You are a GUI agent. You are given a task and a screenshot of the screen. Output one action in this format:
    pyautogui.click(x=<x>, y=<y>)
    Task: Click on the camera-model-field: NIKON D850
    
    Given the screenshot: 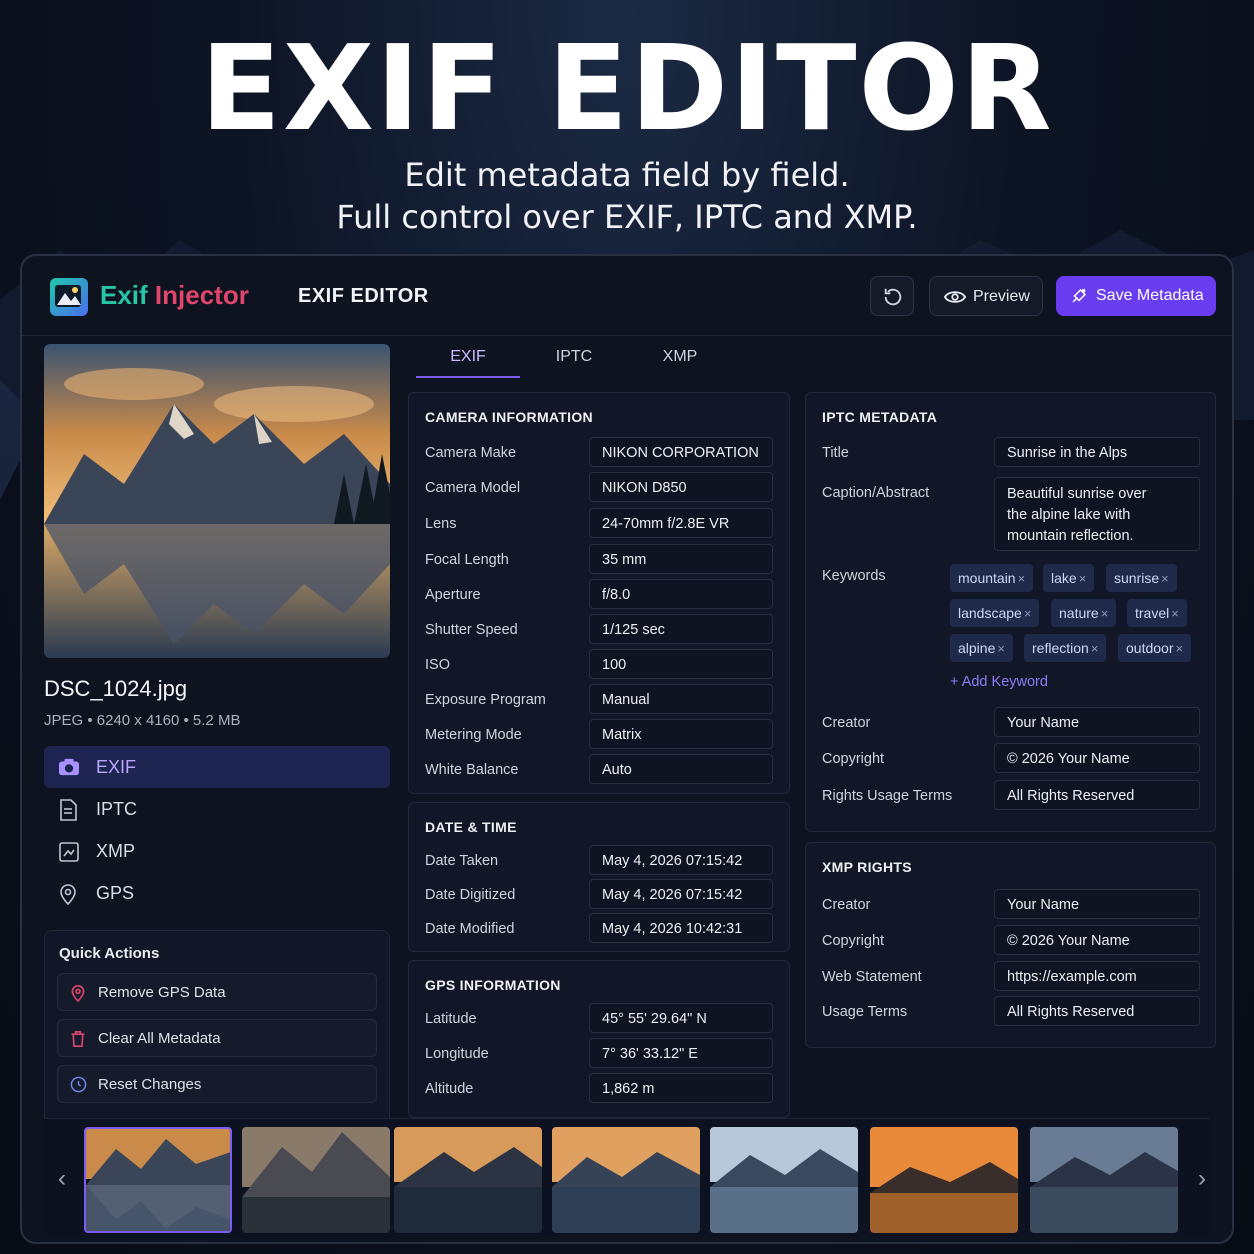 What is the action you would take?
    pyautogui.click(x=681, y=487)
    